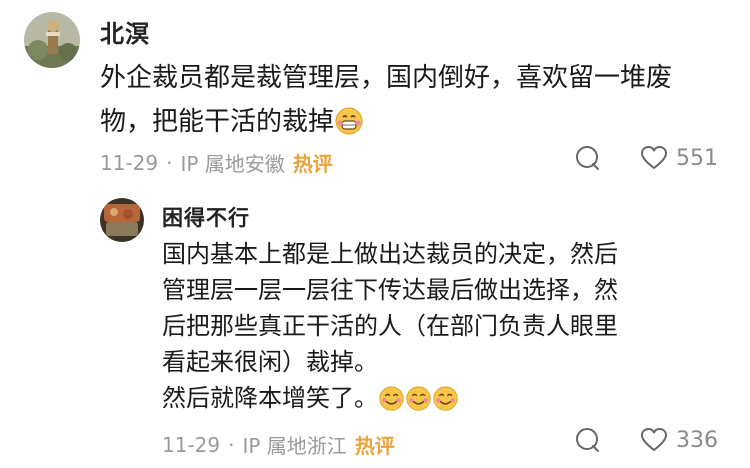 This screenshot has height=468, width=750. I want to click on comment-body: 外企裁员都是裁管理层，国内倒好，喜欢留一堆废物，把能干活的裁掉, so click(386, 100).